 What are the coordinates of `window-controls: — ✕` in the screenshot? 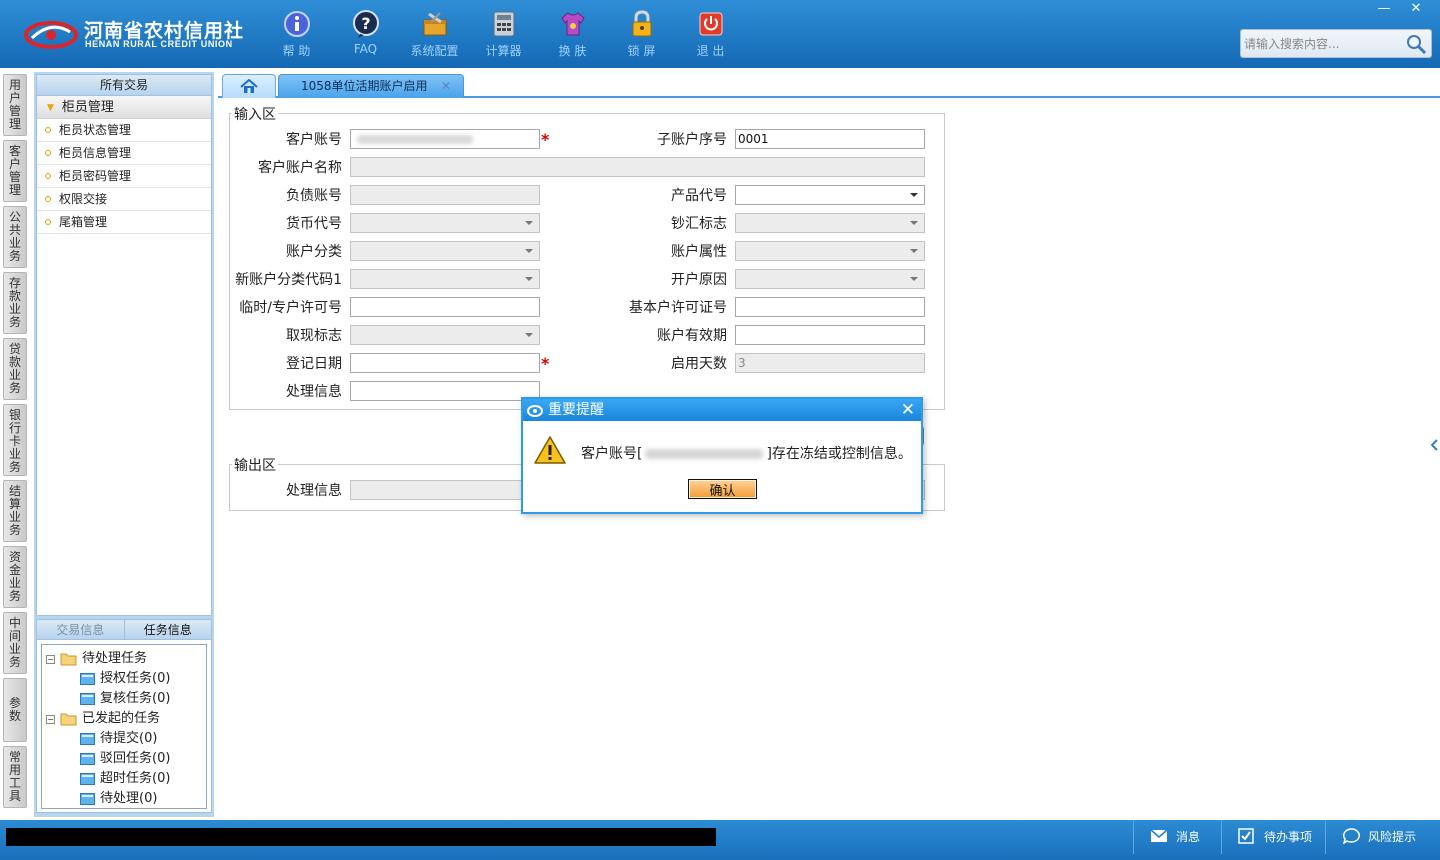 It's located at (1400, 9).